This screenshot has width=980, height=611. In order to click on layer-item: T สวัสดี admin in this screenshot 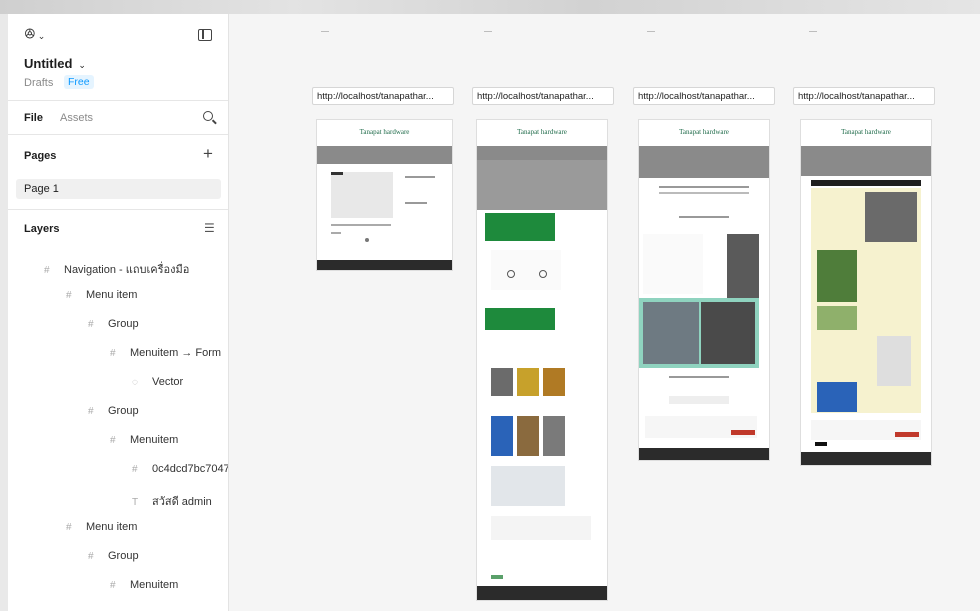, I will do `click(172, 501)`.